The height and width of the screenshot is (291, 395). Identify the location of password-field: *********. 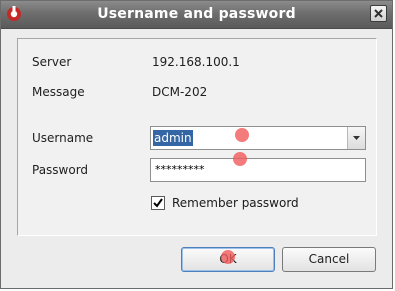
(258, 170).